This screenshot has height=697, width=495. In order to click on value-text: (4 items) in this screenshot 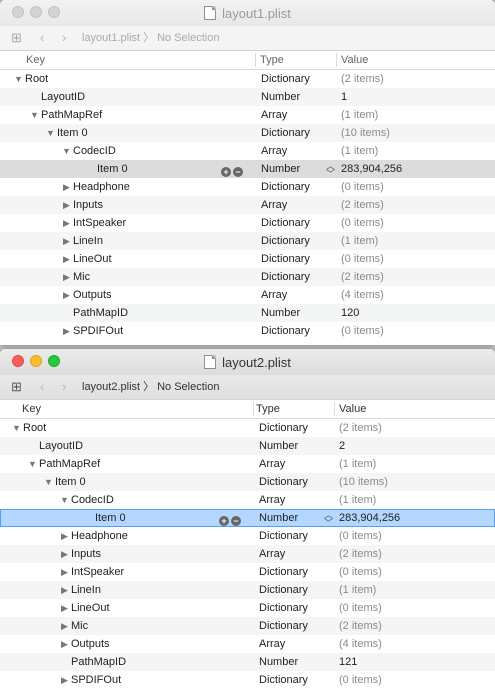, I will do `click(360, 644)`.